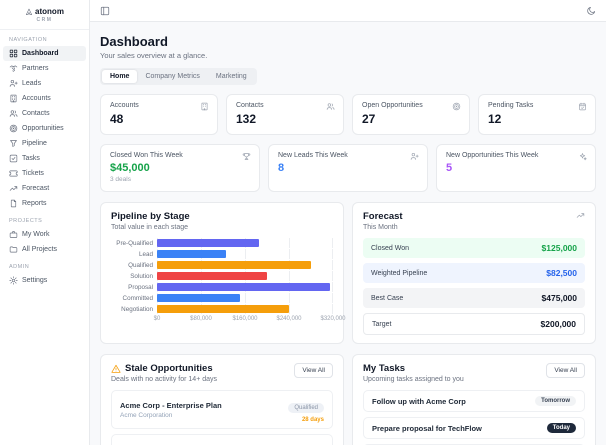 The height and width of the screenshot is (445, 606). What do you see at coordinates (44, 98) in the screenshot?
I see `sidebar-item-accounts: Accounts` at bounding box center [44, 98].